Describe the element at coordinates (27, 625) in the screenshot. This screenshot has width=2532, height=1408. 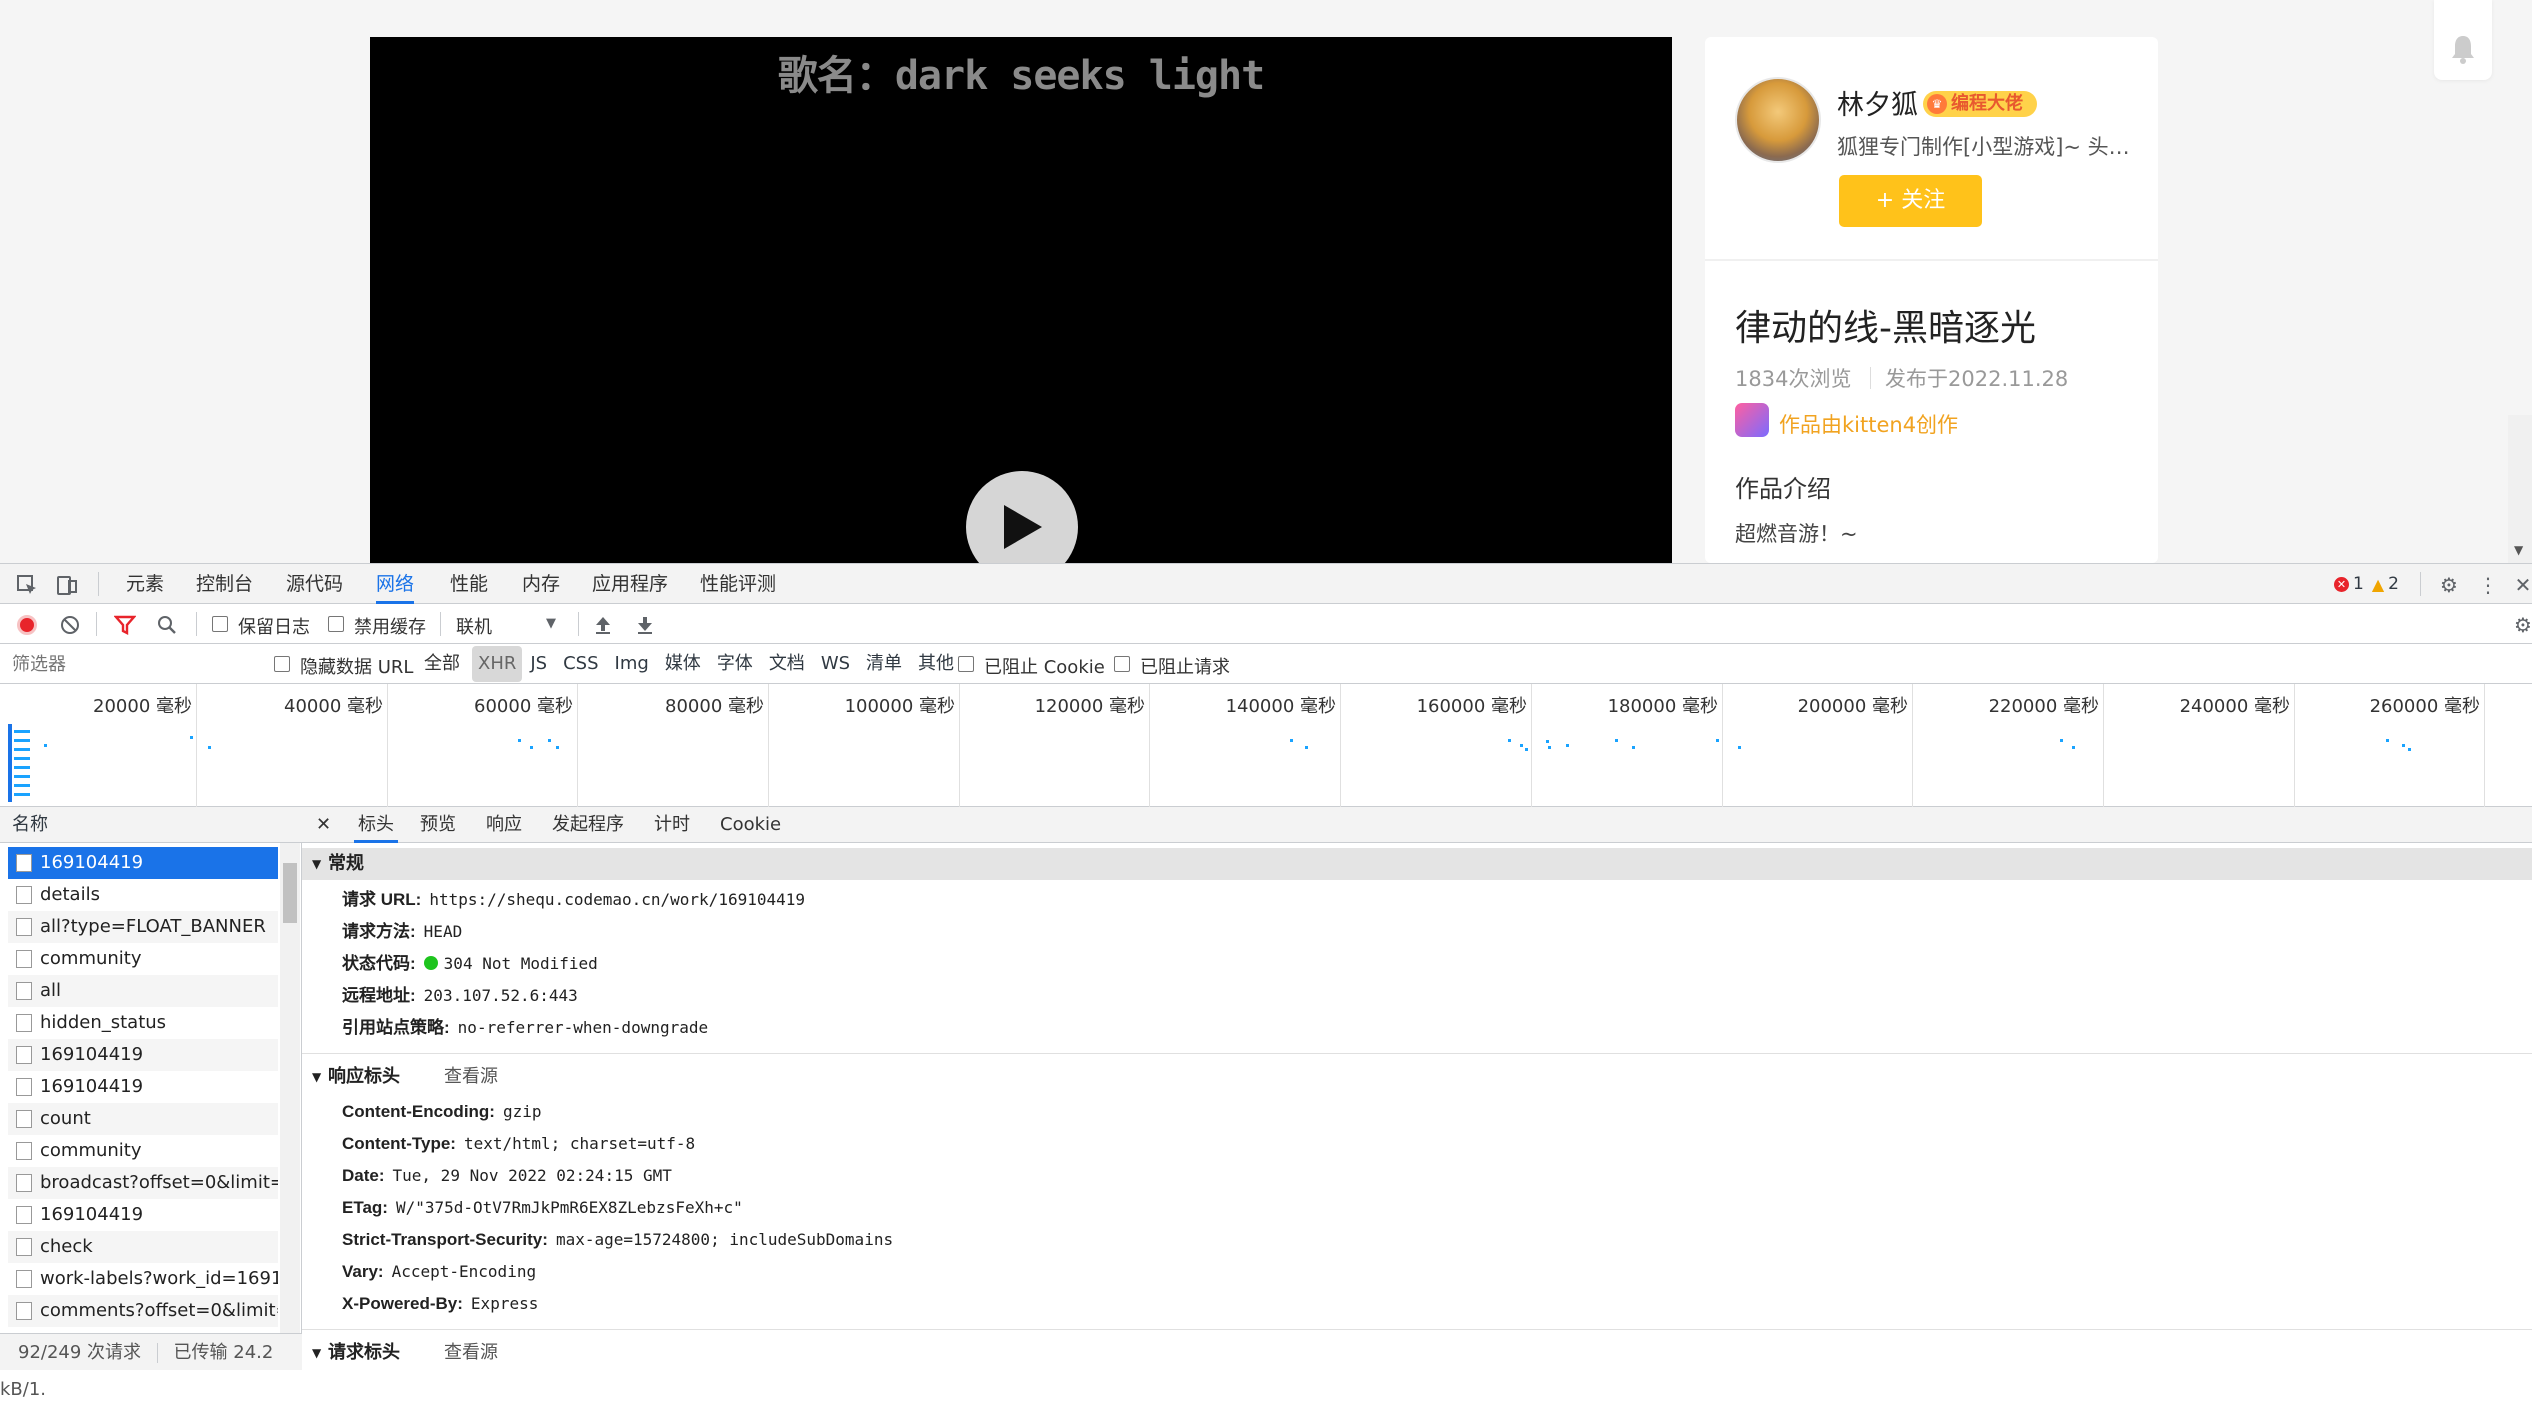
I see `record-icon` at that location.